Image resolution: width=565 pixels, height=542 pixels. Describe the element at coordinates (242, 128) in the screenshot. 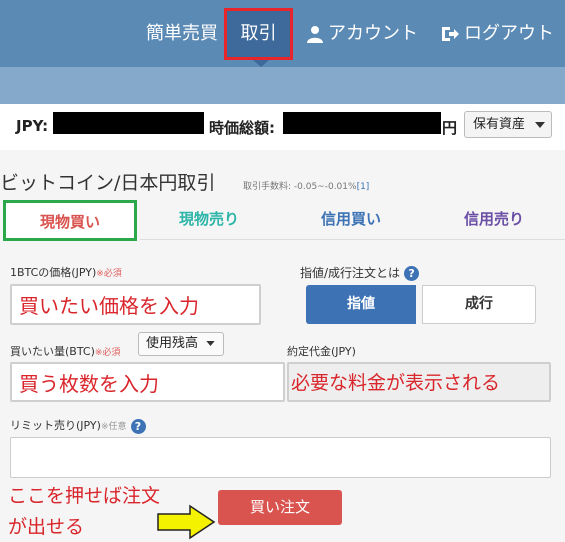

I see `total-value-label: 時価総額:` at that location.